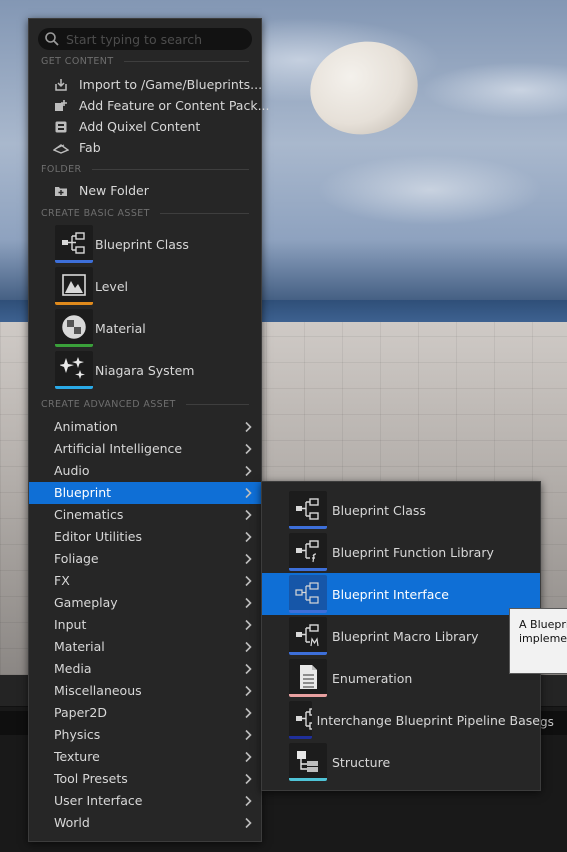 This screenshot has width=567, height=852. I want to click on settings-label-fragment: gs, so click(547, 722).